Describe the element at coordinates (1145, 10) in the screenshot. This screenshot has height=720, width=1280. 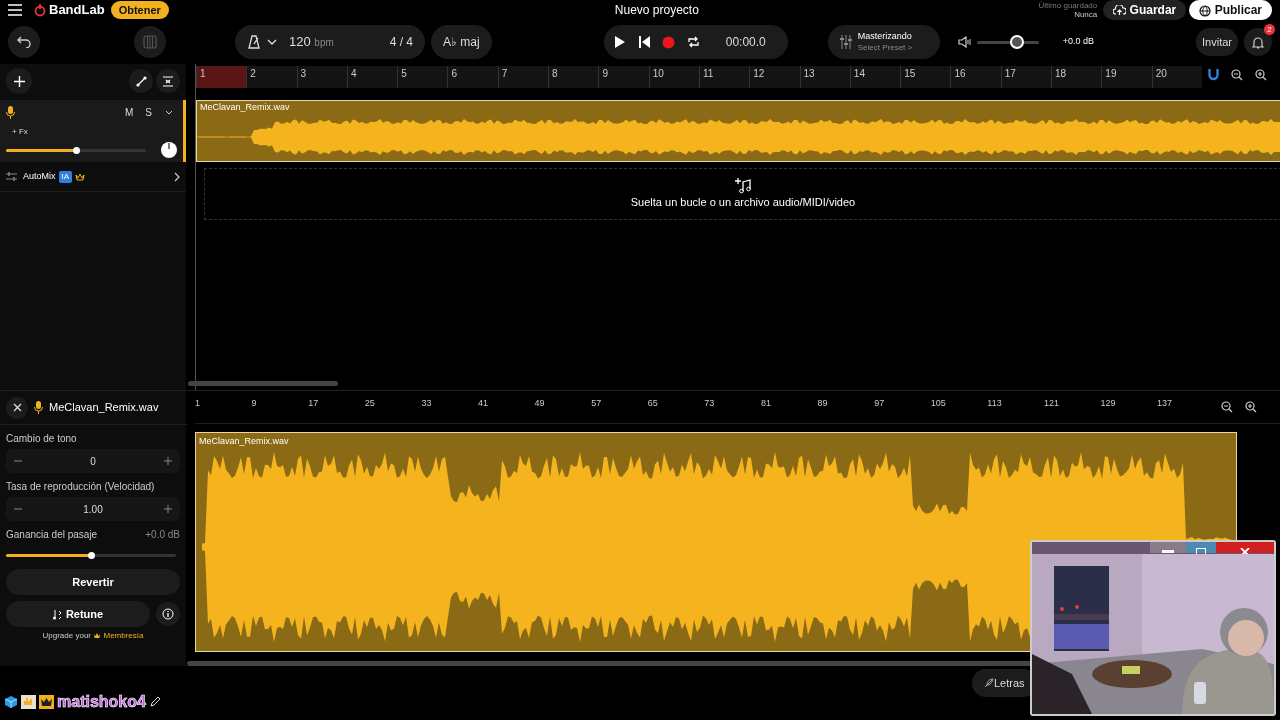
I see `save-button: Guardar` at that location.